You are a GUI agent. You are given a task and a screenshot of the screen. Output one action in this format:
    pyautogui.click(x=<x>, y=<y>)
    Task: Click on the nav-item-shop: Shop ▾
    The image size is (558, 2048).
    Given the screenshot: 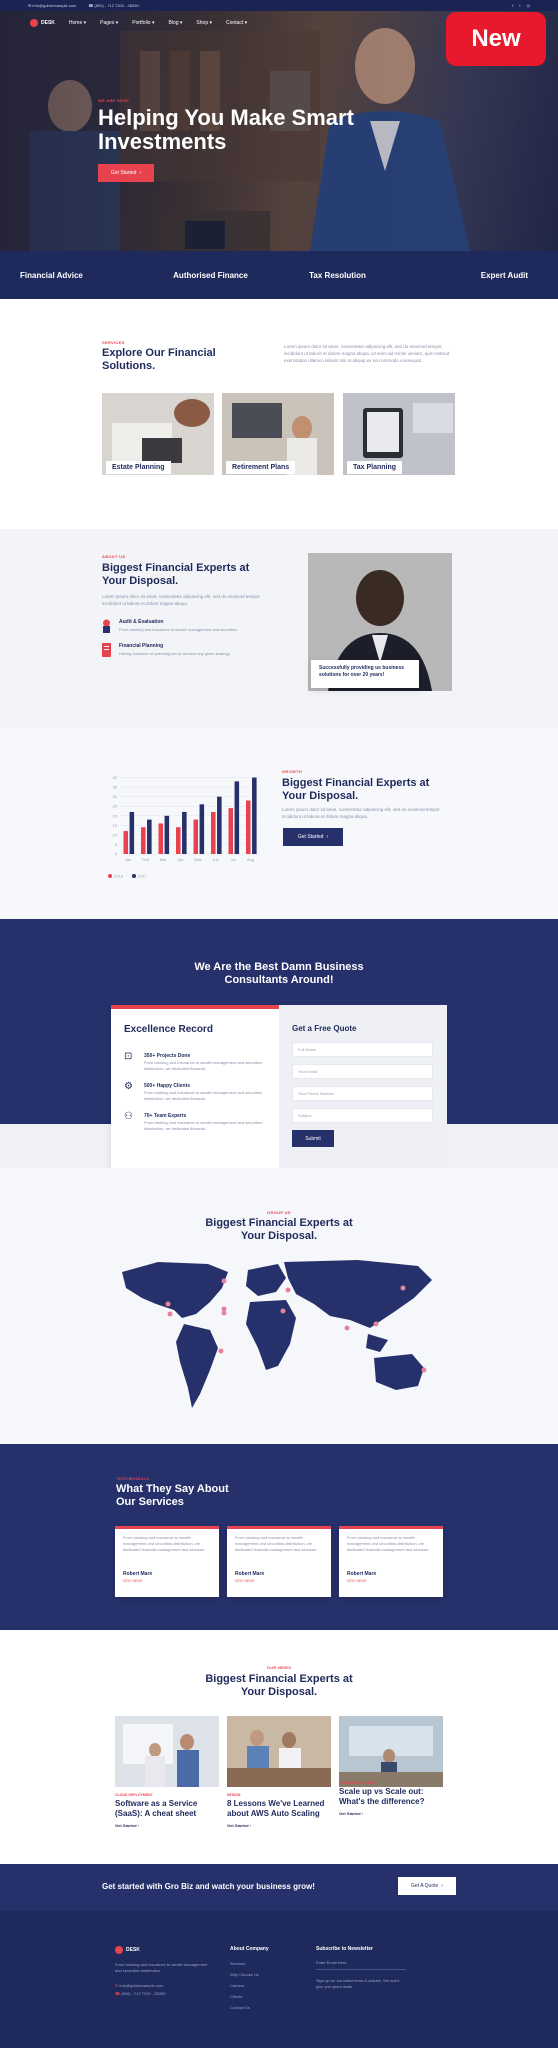 What is the action you would take?
    pyautogui.click(x=204, y=23)
    